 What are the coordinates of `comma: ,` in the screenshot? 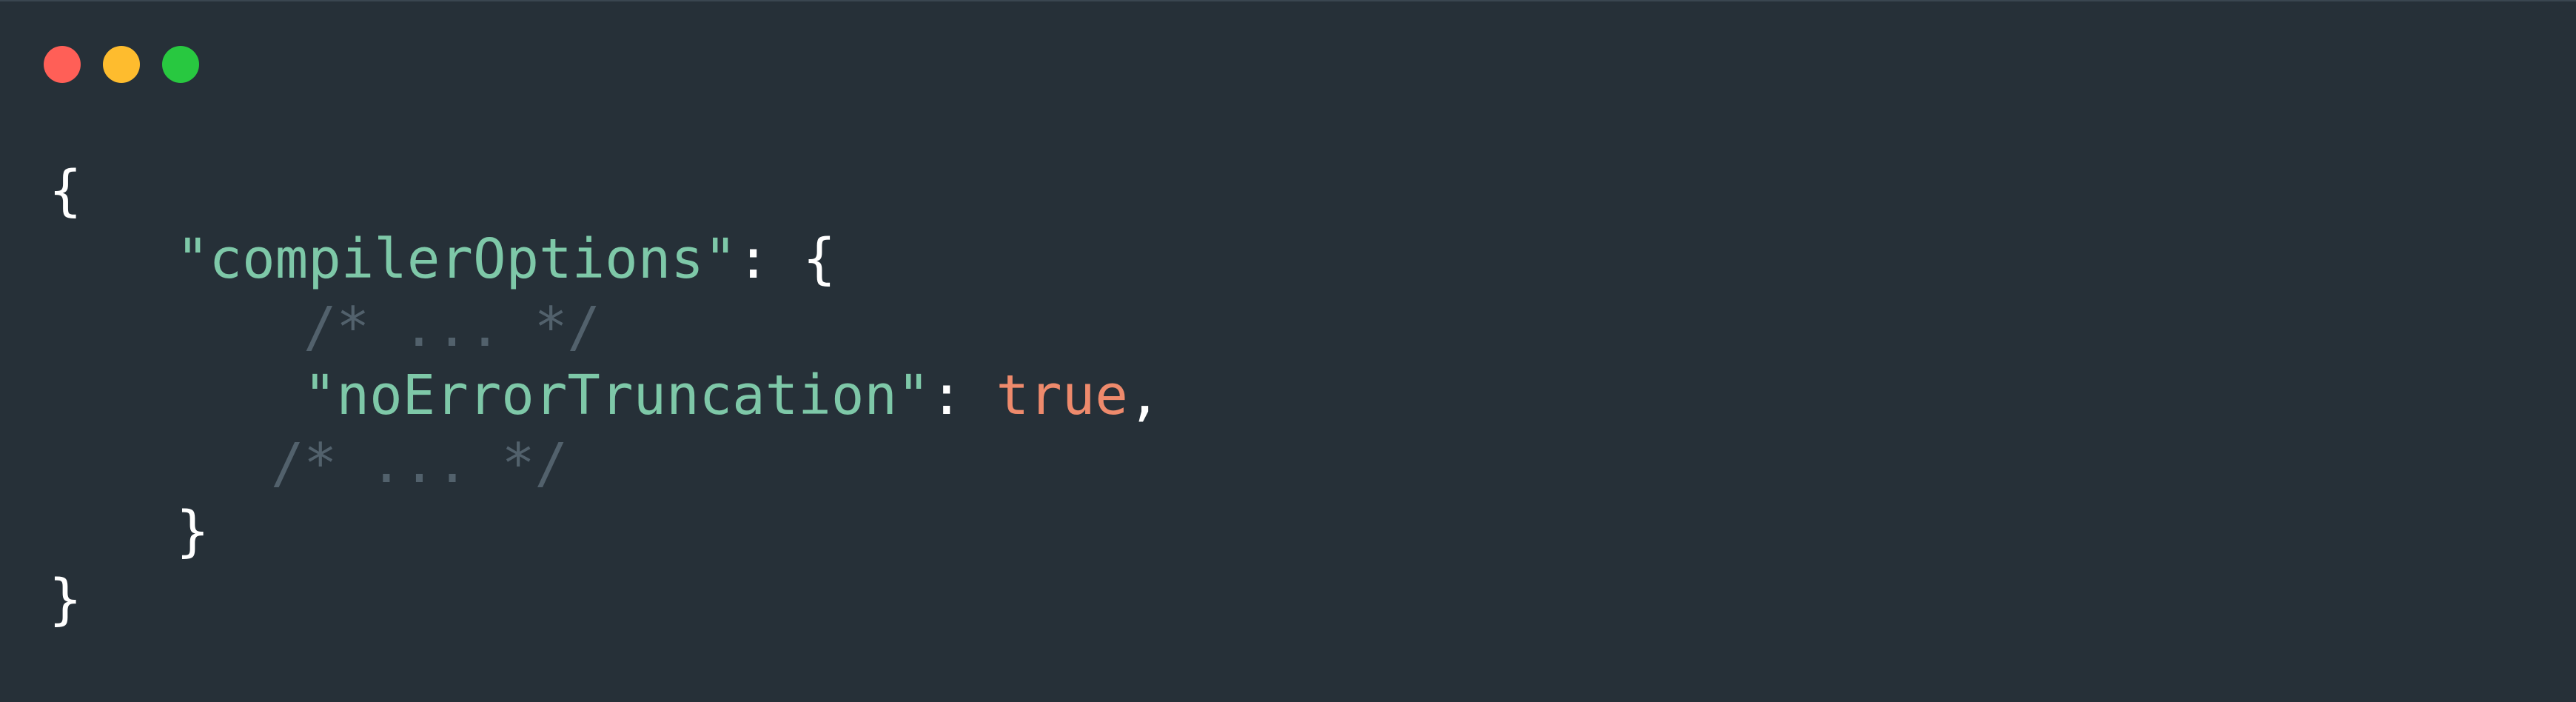 It's located at (1144, 395).